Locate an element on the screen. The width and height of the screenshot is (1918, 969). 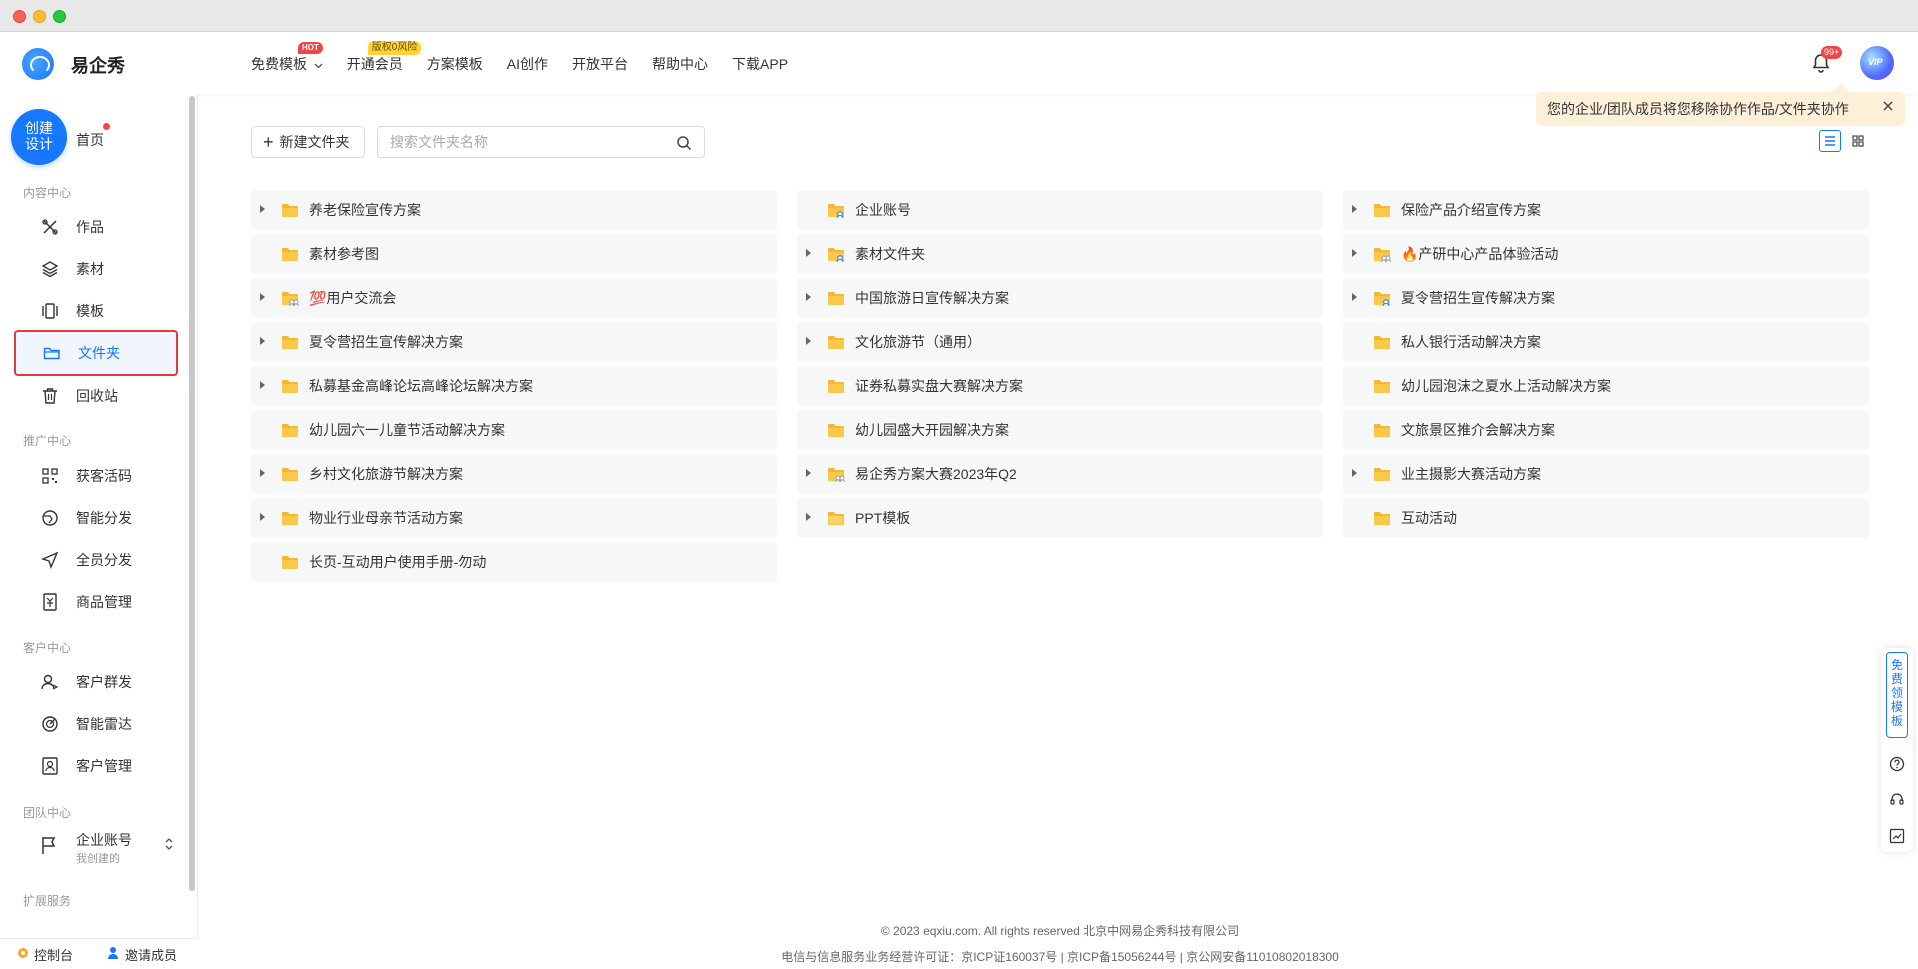
folder-item: 保险产品介绍宣传方案 is located at coordinates (1606, 210).